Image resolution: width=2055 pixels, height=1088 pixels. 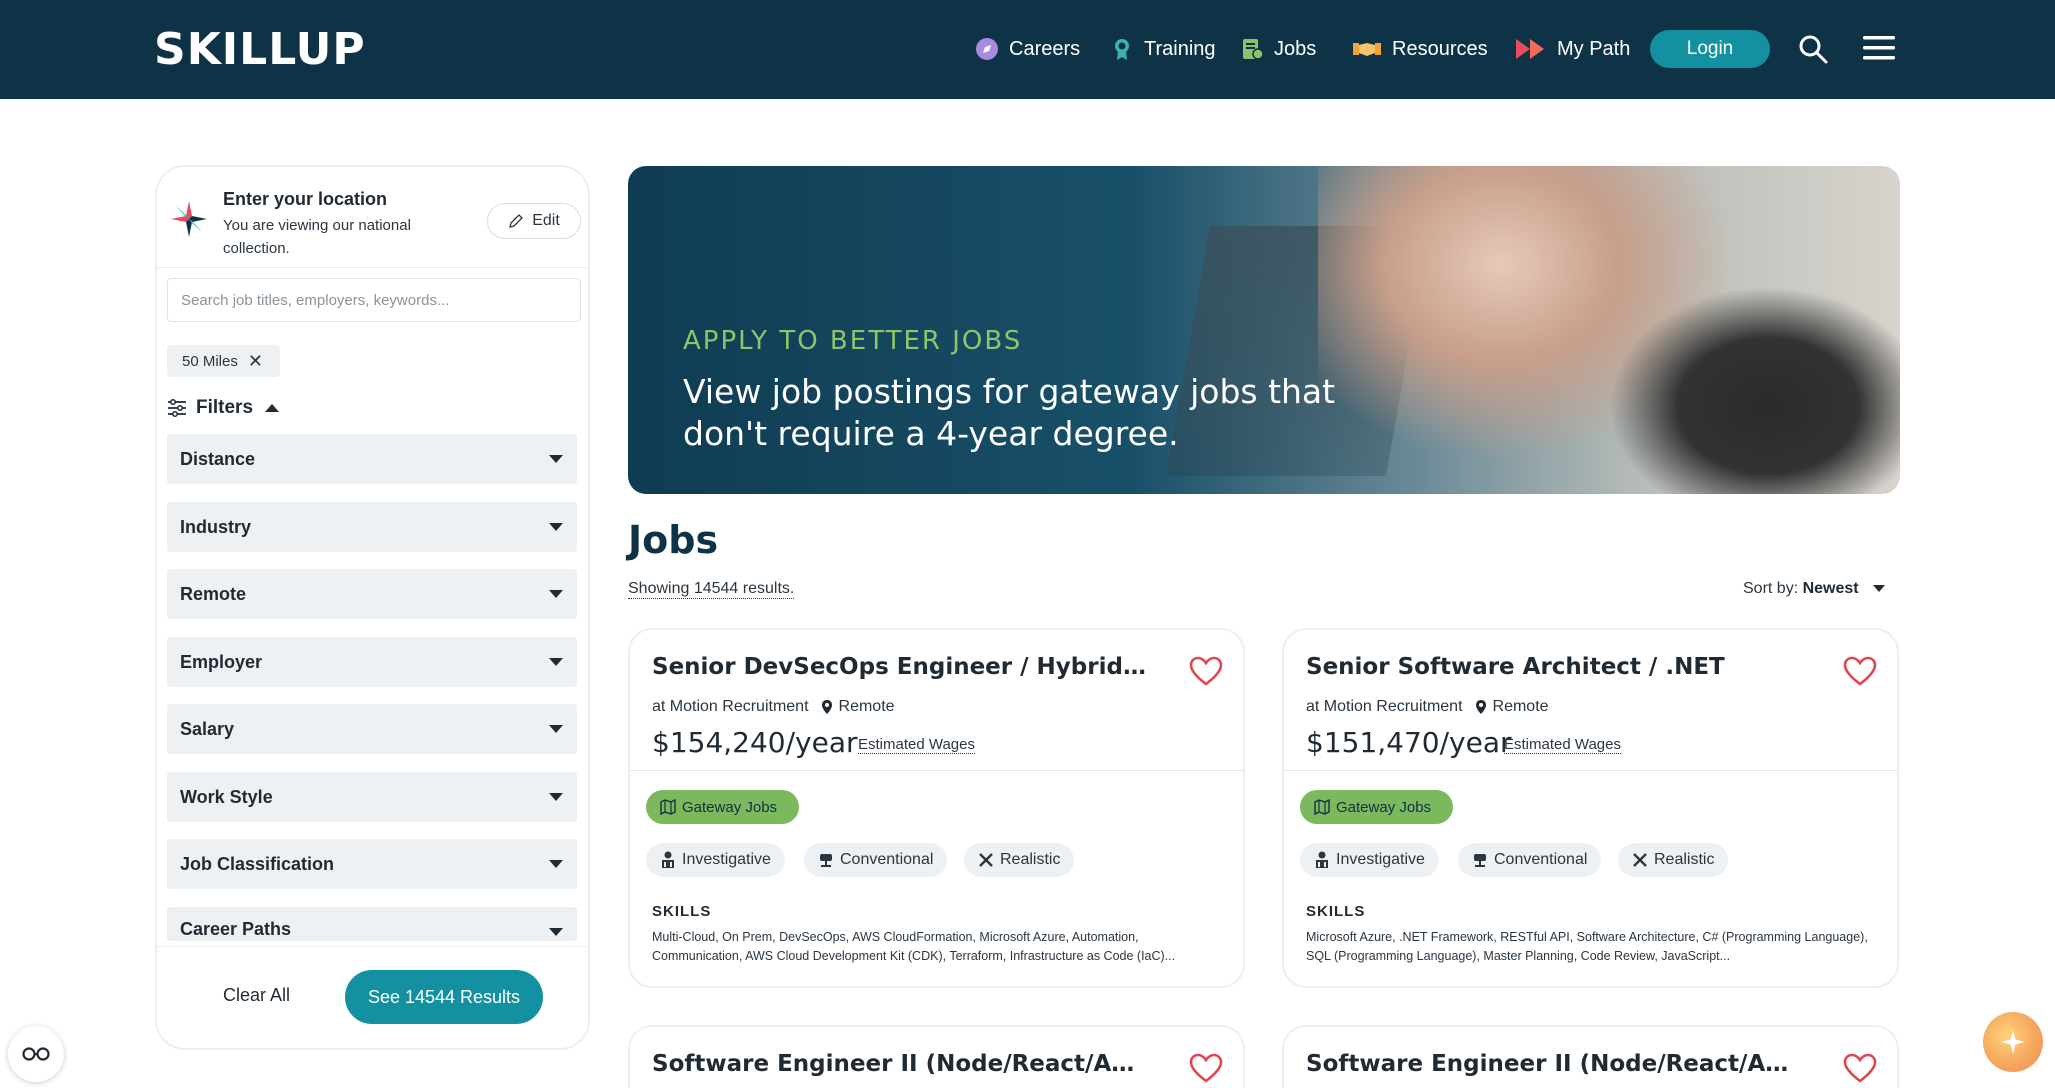 What do you see at coordinates (1531, 49) in the screenshot?
I see `path-arrows-icon` at bounding box center [1531, 49].